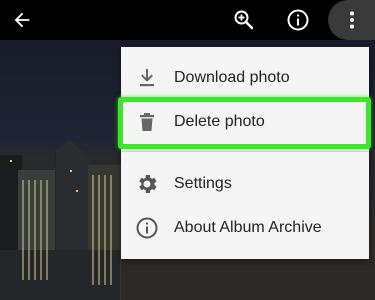  What do you see at coordinates (248, 227) in the screenshot?
I see `menu-item-label: About Album Archive` at bounding box center [248, 227].